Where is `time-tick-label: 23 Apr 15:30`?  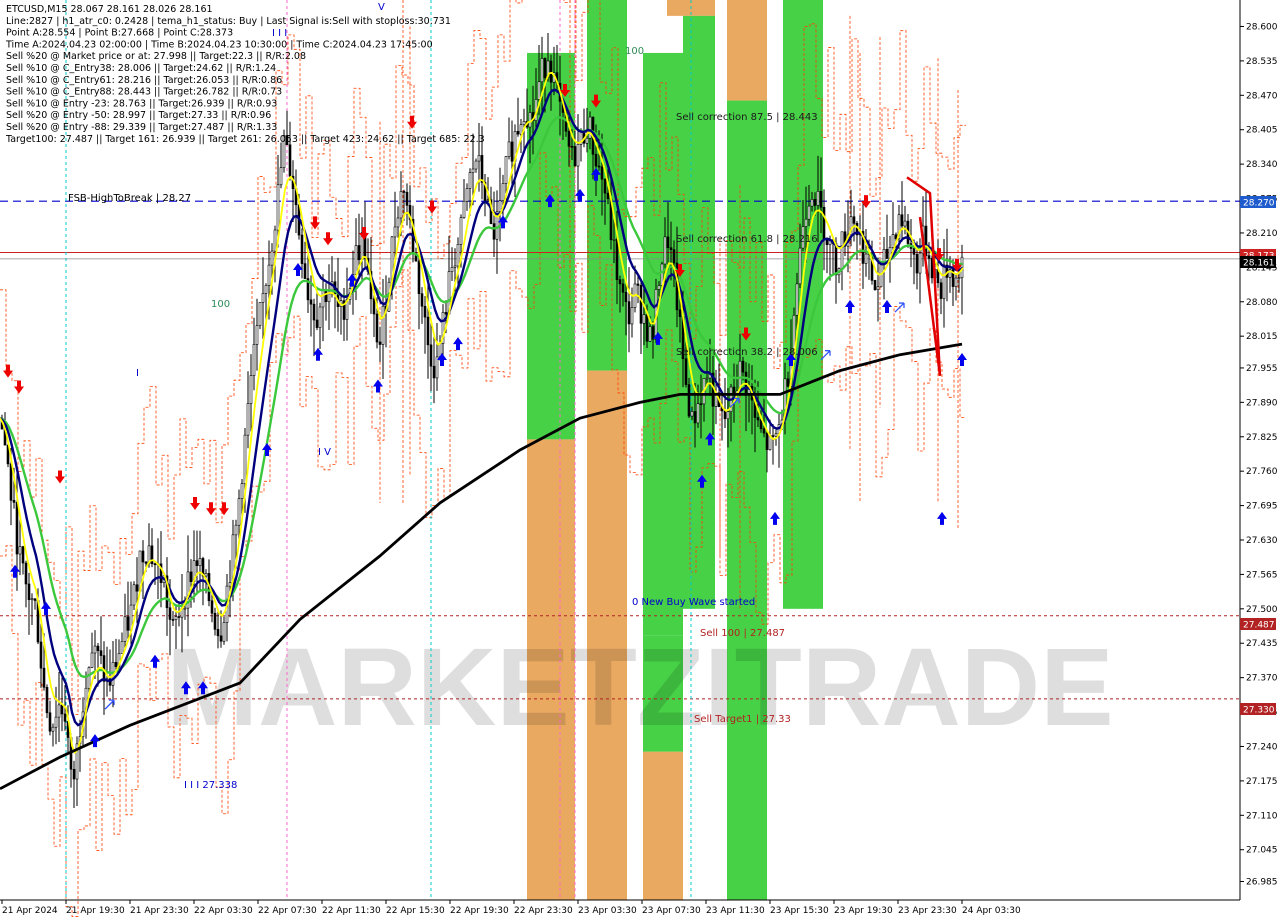
time-tick-label: 23 Apr 15:30 is located at coordinates (799, 911).